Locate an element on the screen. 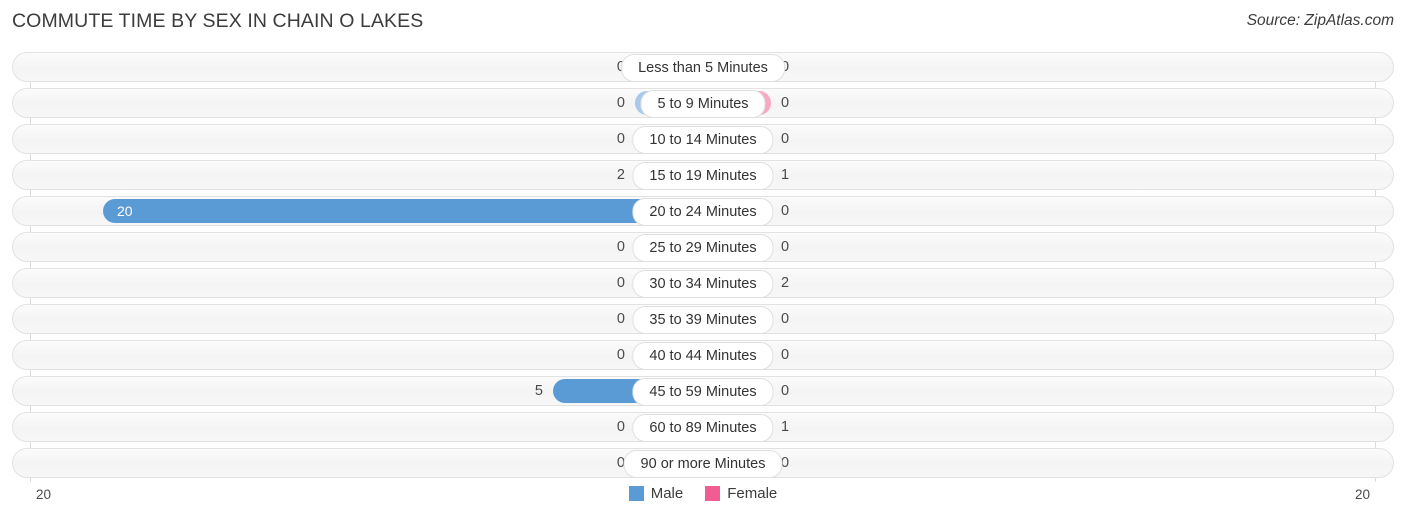 The image size is (1406, 522). value-label-male: 20 is located at coordinates (125, 211).